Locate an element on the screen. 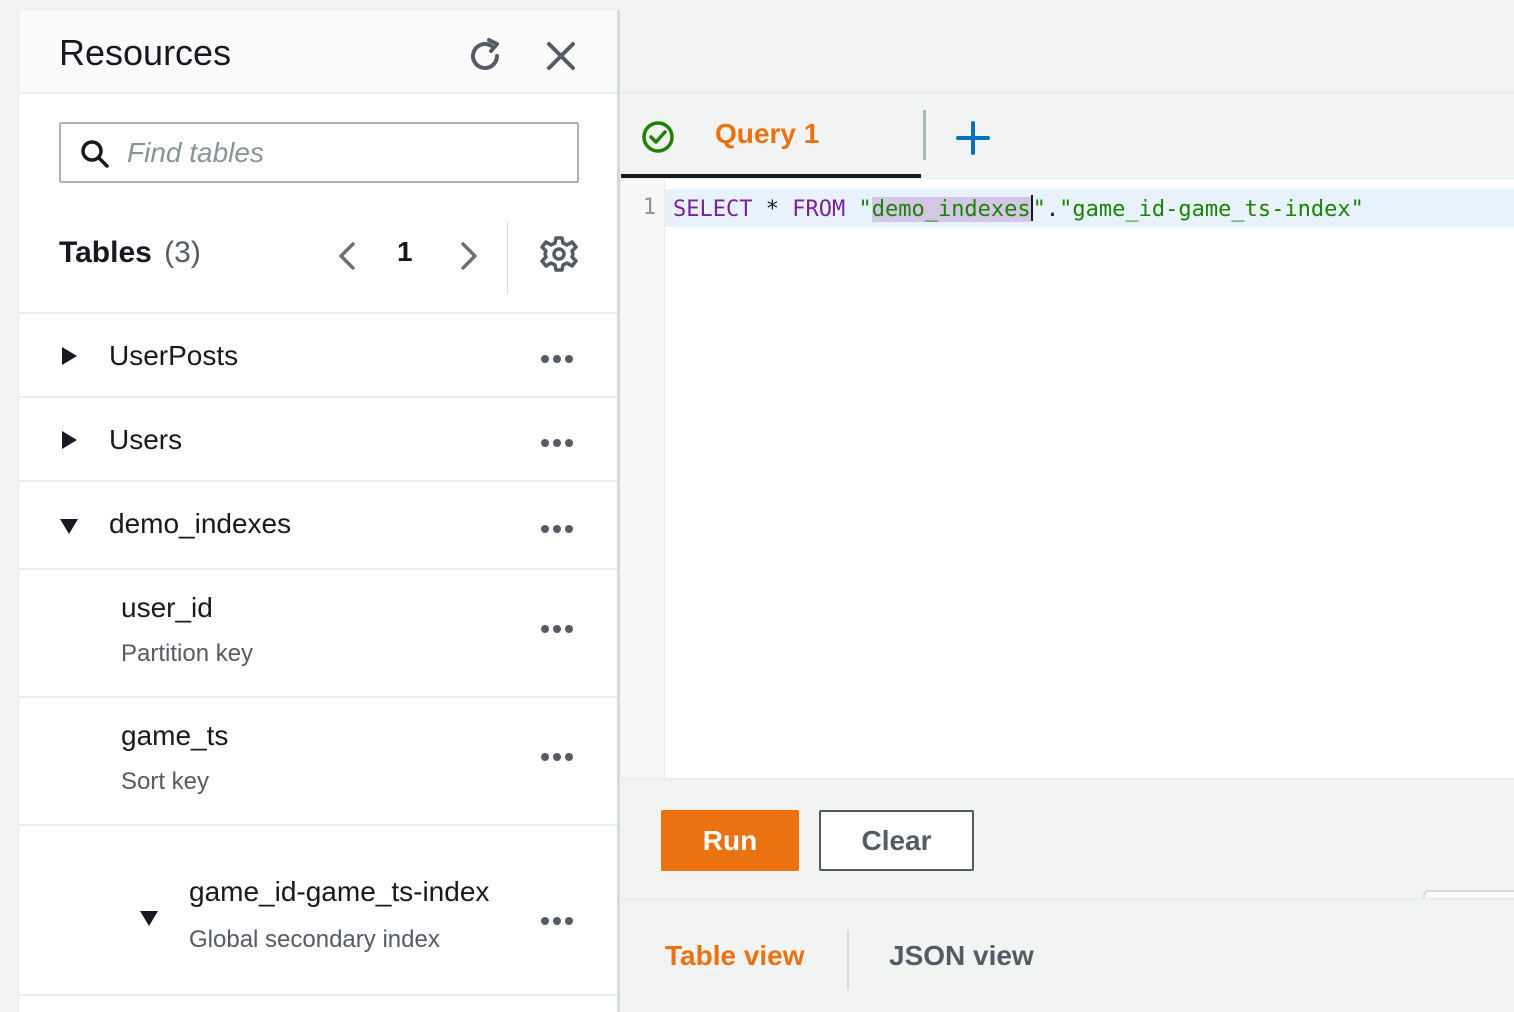 The height and width of the screenshot is (1012, 1514). index-name: game_id-game_ts-index is located at coordinates (339, 891).